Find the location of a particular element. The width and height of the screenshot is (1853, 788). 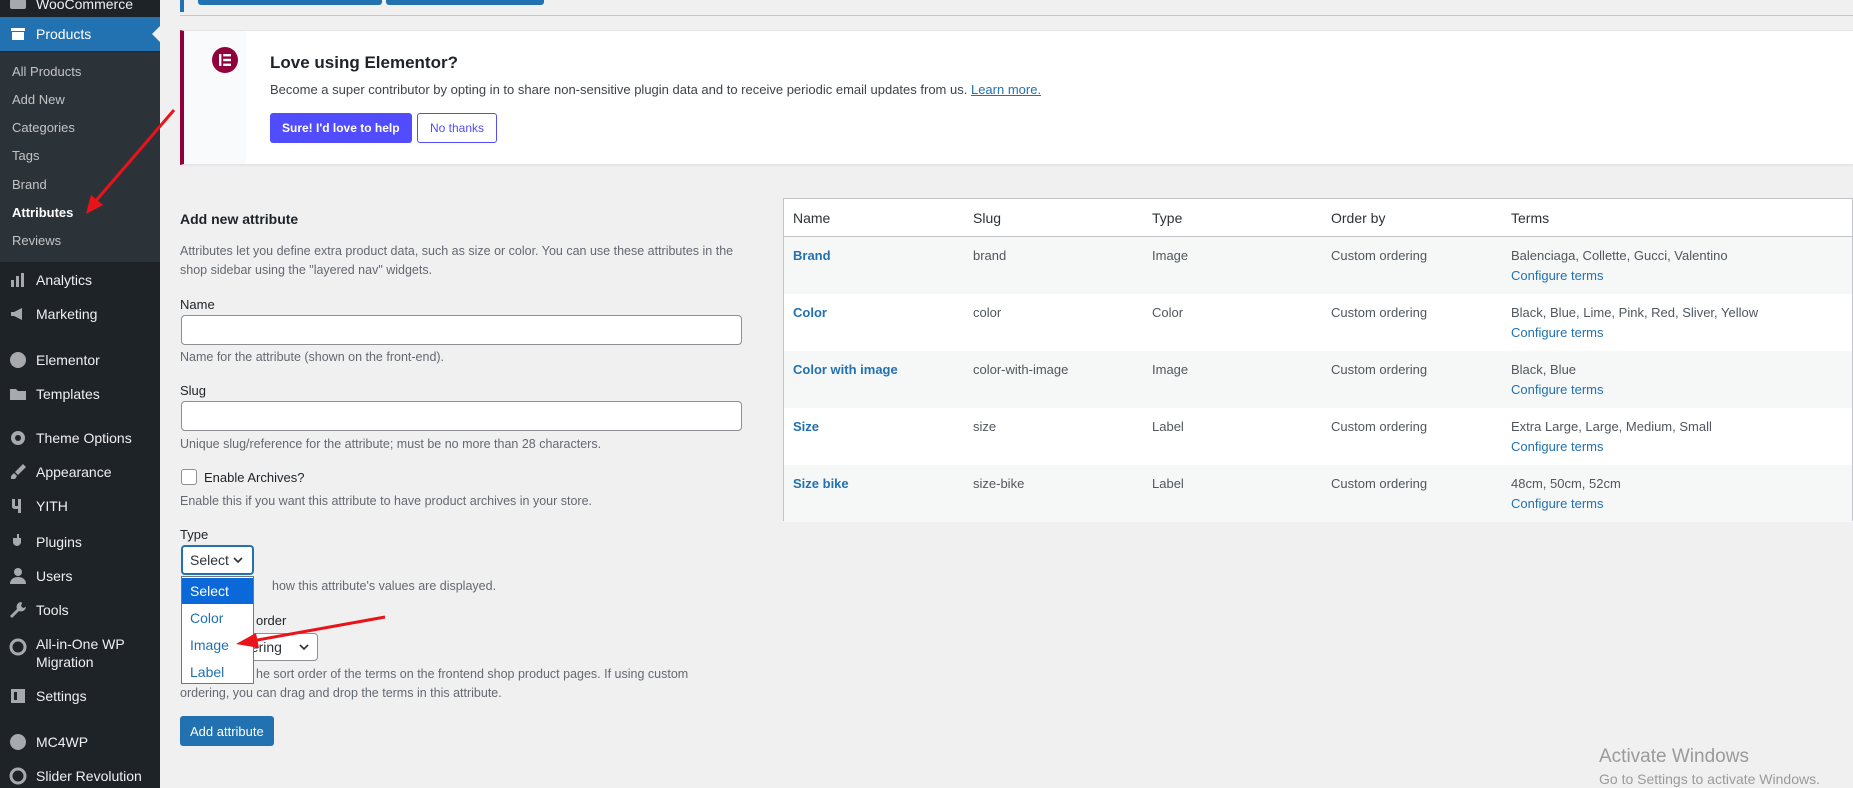

type-option-label: Label is located at coordinates (217, 672).